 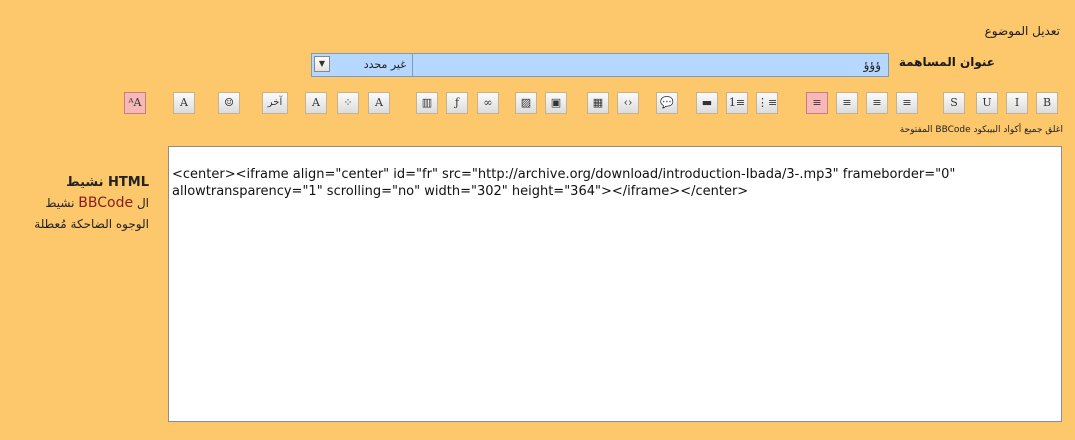 I want to click on link-icon: ∞, so click(x=488, y=103).